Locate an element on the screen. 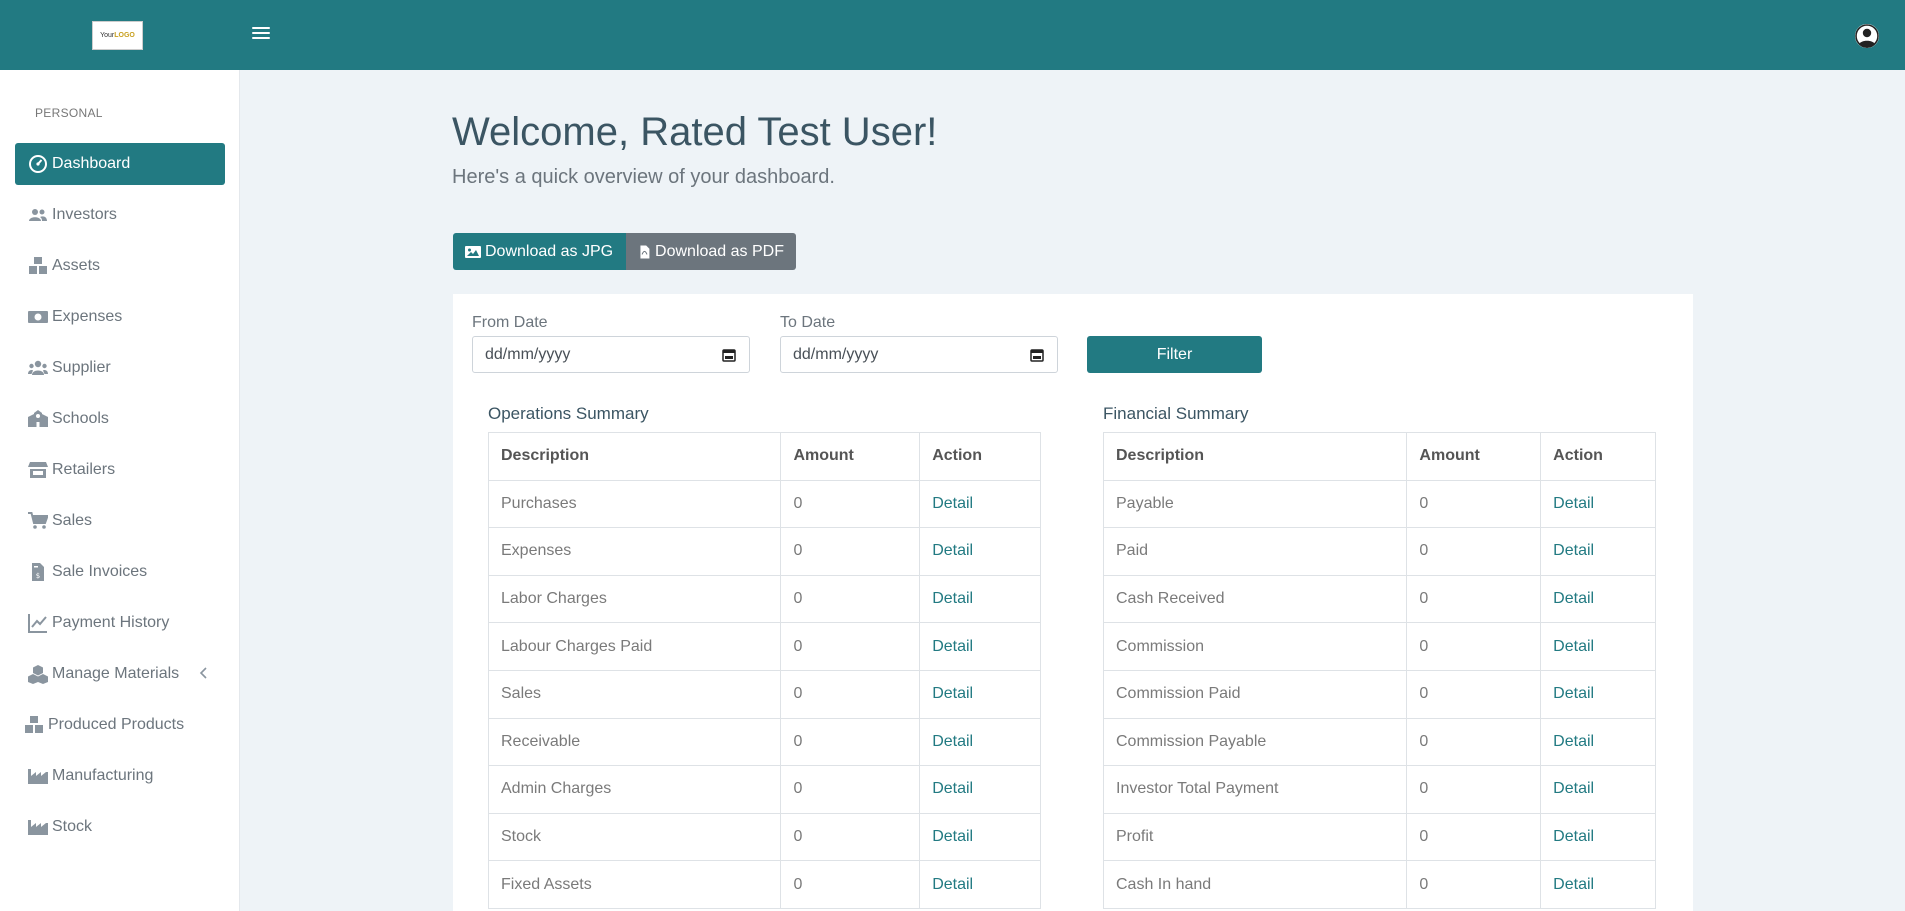  filter-button: Filter is located at coordinates (1174, 354).